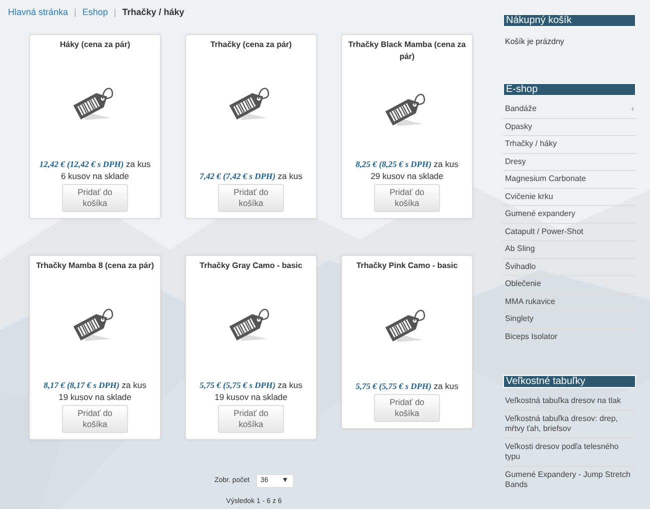 This screenshot has height=509, width=650. Describe the element at coordinates (569, 179) in the screenshot. I see `sidebar-item: Magnesium Carbonate` at that location.